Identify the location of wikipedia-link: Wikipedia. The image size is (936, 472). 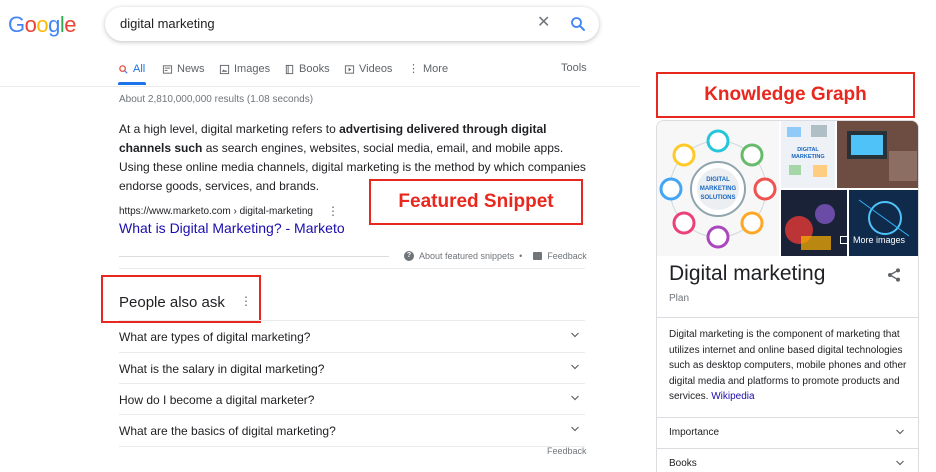
(732, 396).